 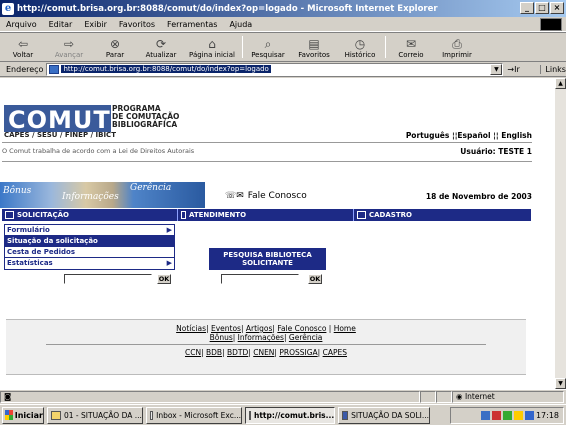 What do you see at coordinates (306, 337) in the screenshot?
I see `footer-link-gerencia: Gerência` at bounding box center [306, 337].